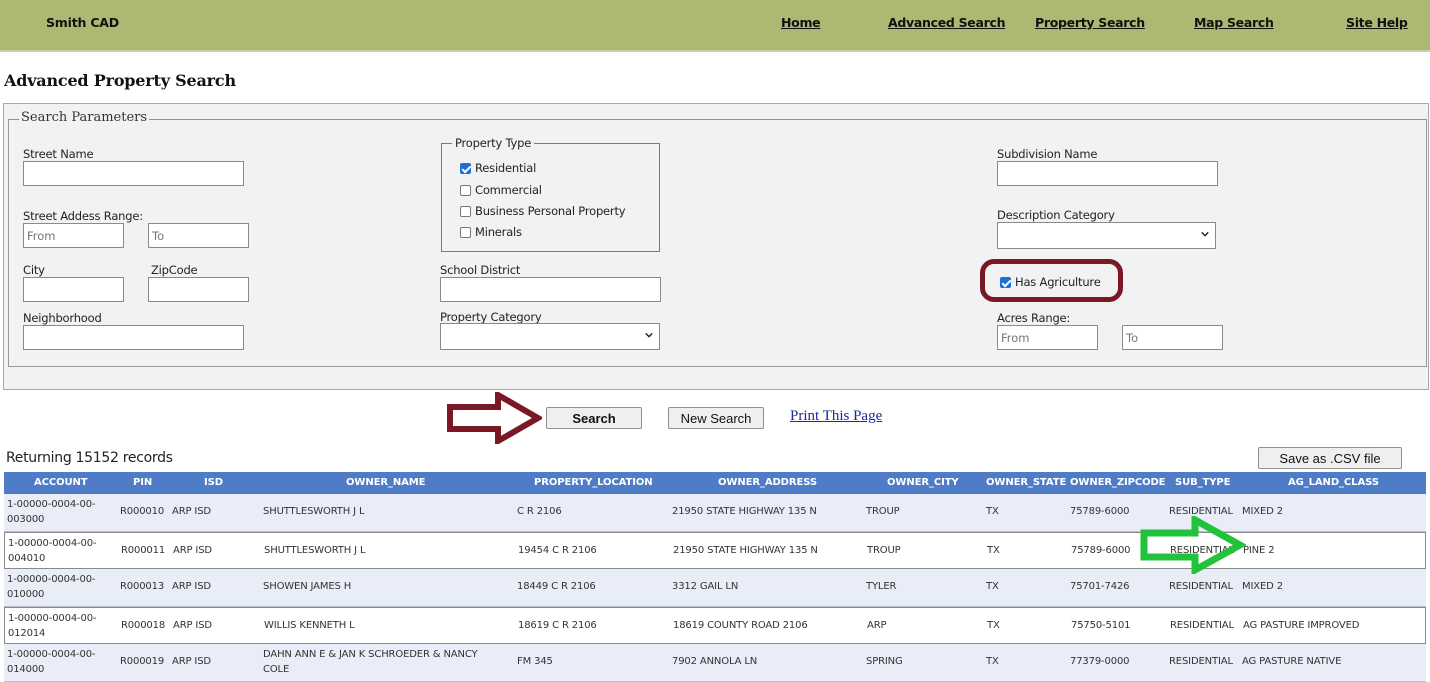 This screenshot has height=682, width=1430. I want to click on save-csv-button: Save as .CSV file, so click(1330, 458).